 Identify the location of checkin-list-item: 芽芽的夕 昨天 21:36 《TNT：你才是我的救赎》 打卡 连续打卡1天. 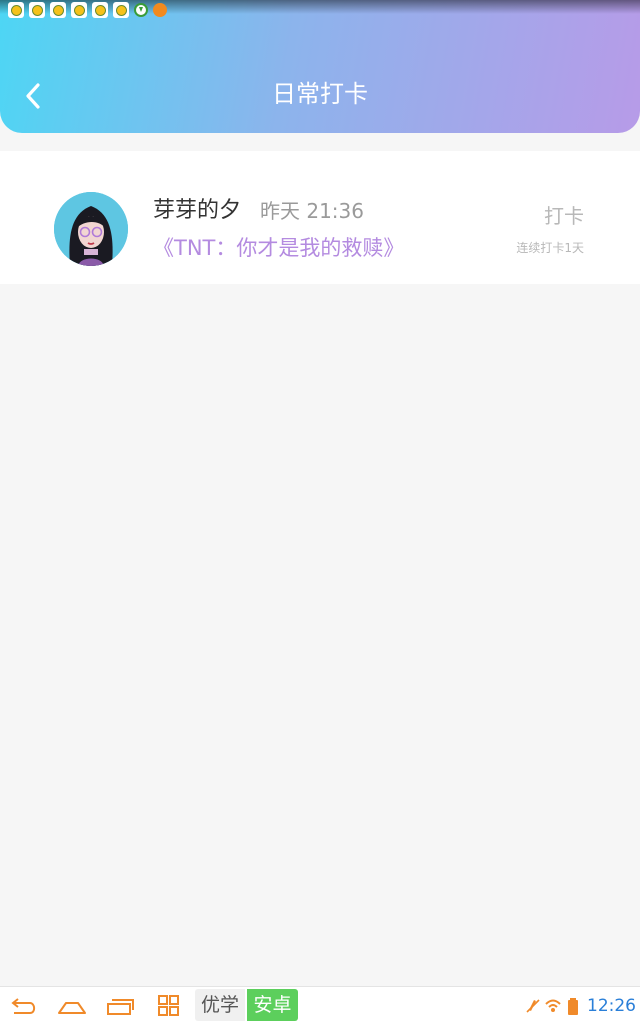
(320, 217).